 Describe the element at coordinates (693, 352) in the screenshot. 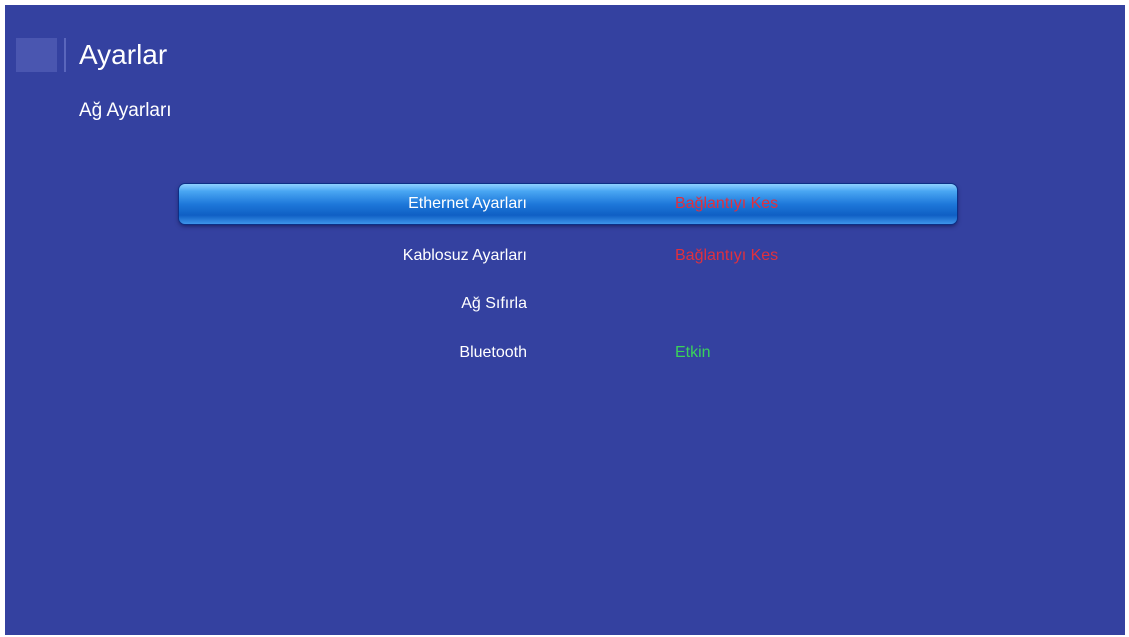

I see `menu-item-status: Etkin` at that location.